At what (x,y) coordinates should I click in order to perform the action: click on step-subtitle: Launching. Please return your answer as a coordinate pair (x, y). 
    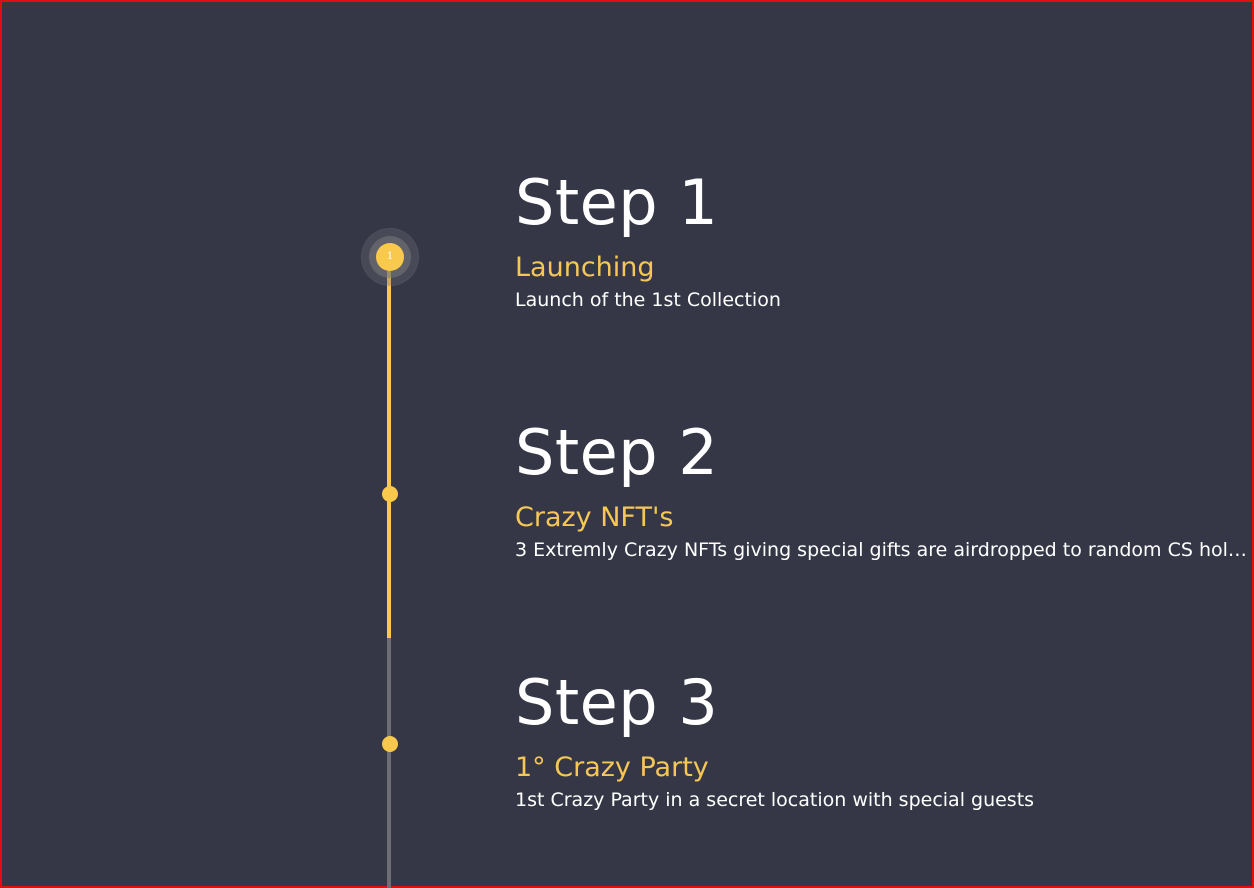
    Looking at the image, I should click on (585, 267).